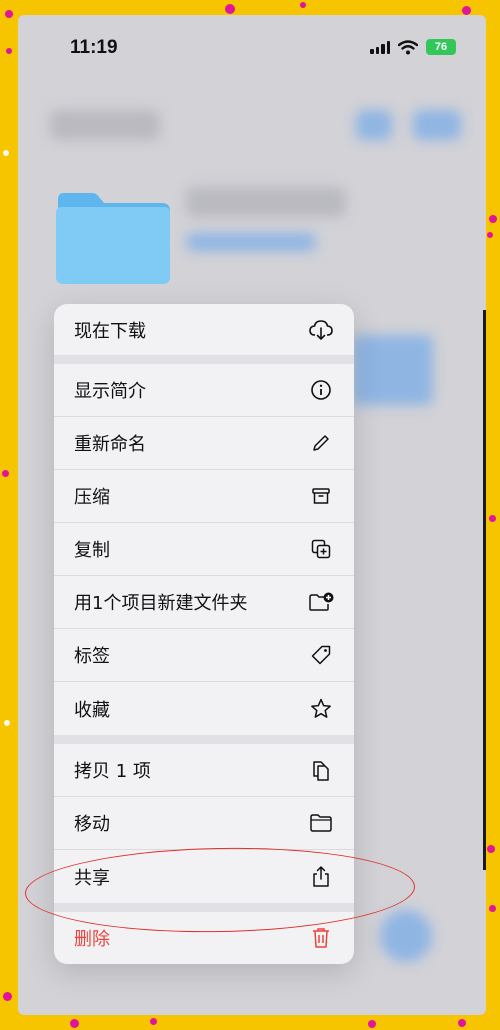 The height and width of the screenshot is (1030, 500). What do you see at coordinates (110, 444) in the screenshot?
I see `menu-item-label: 重新命名` at bounding box center [110, 444].